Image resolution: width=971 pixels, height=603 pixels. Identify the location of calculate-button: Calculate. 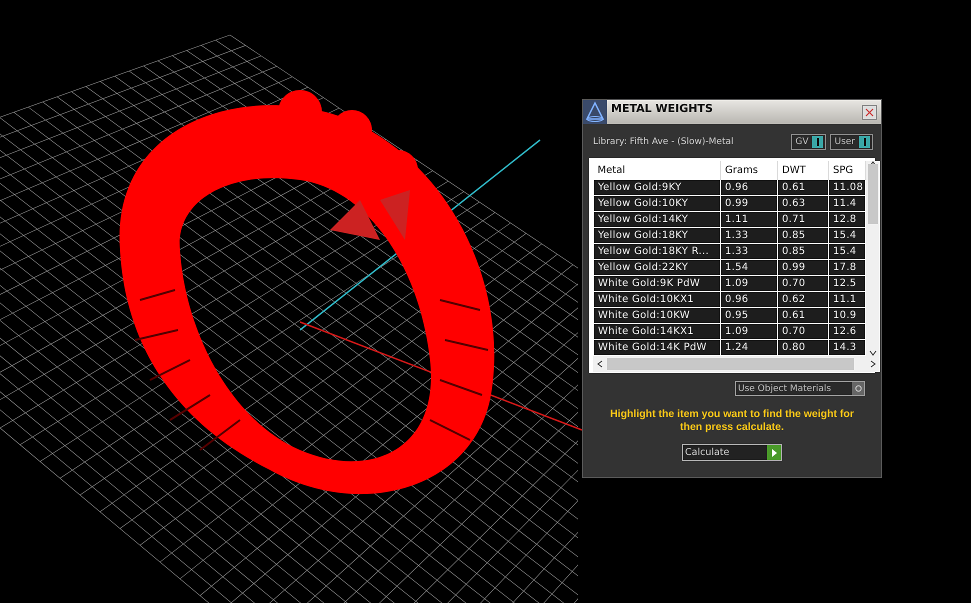
(732, 452).